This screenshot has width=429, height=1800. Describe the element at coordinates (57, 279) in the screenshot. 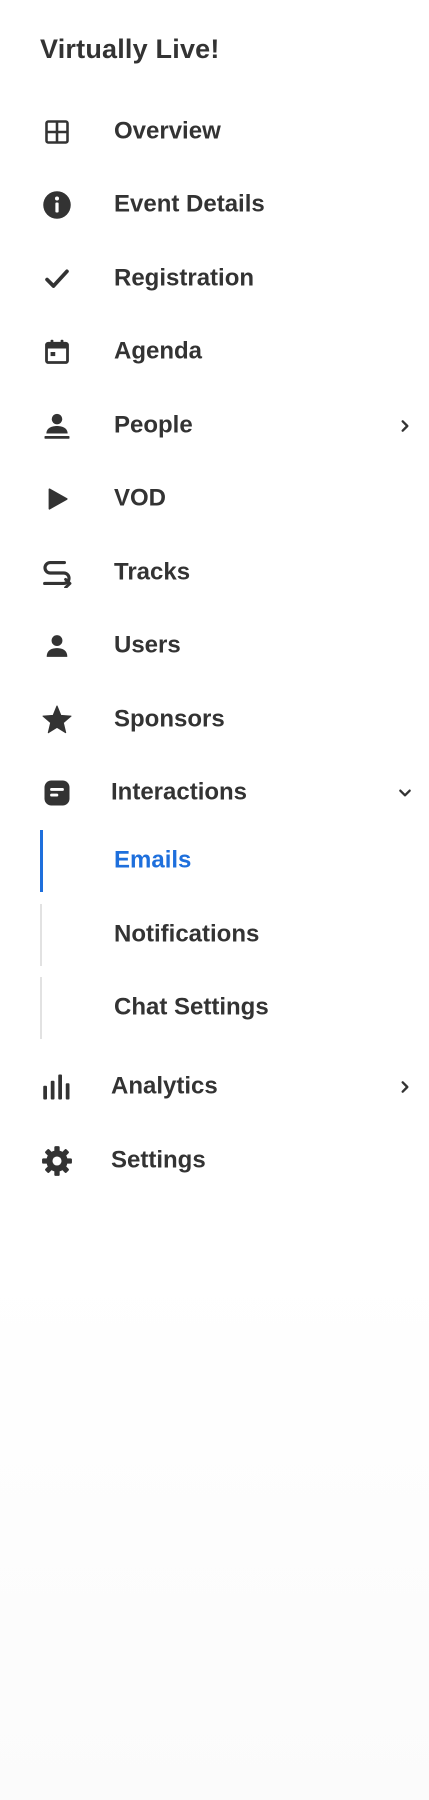

I see `check-icon` at that location.